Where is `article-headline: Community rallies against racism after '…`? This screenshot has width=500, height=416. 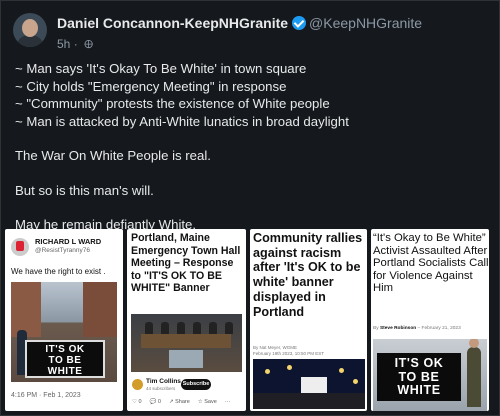
article-headline: Community rallies against racism after '… is located at coordinates (308, 275).